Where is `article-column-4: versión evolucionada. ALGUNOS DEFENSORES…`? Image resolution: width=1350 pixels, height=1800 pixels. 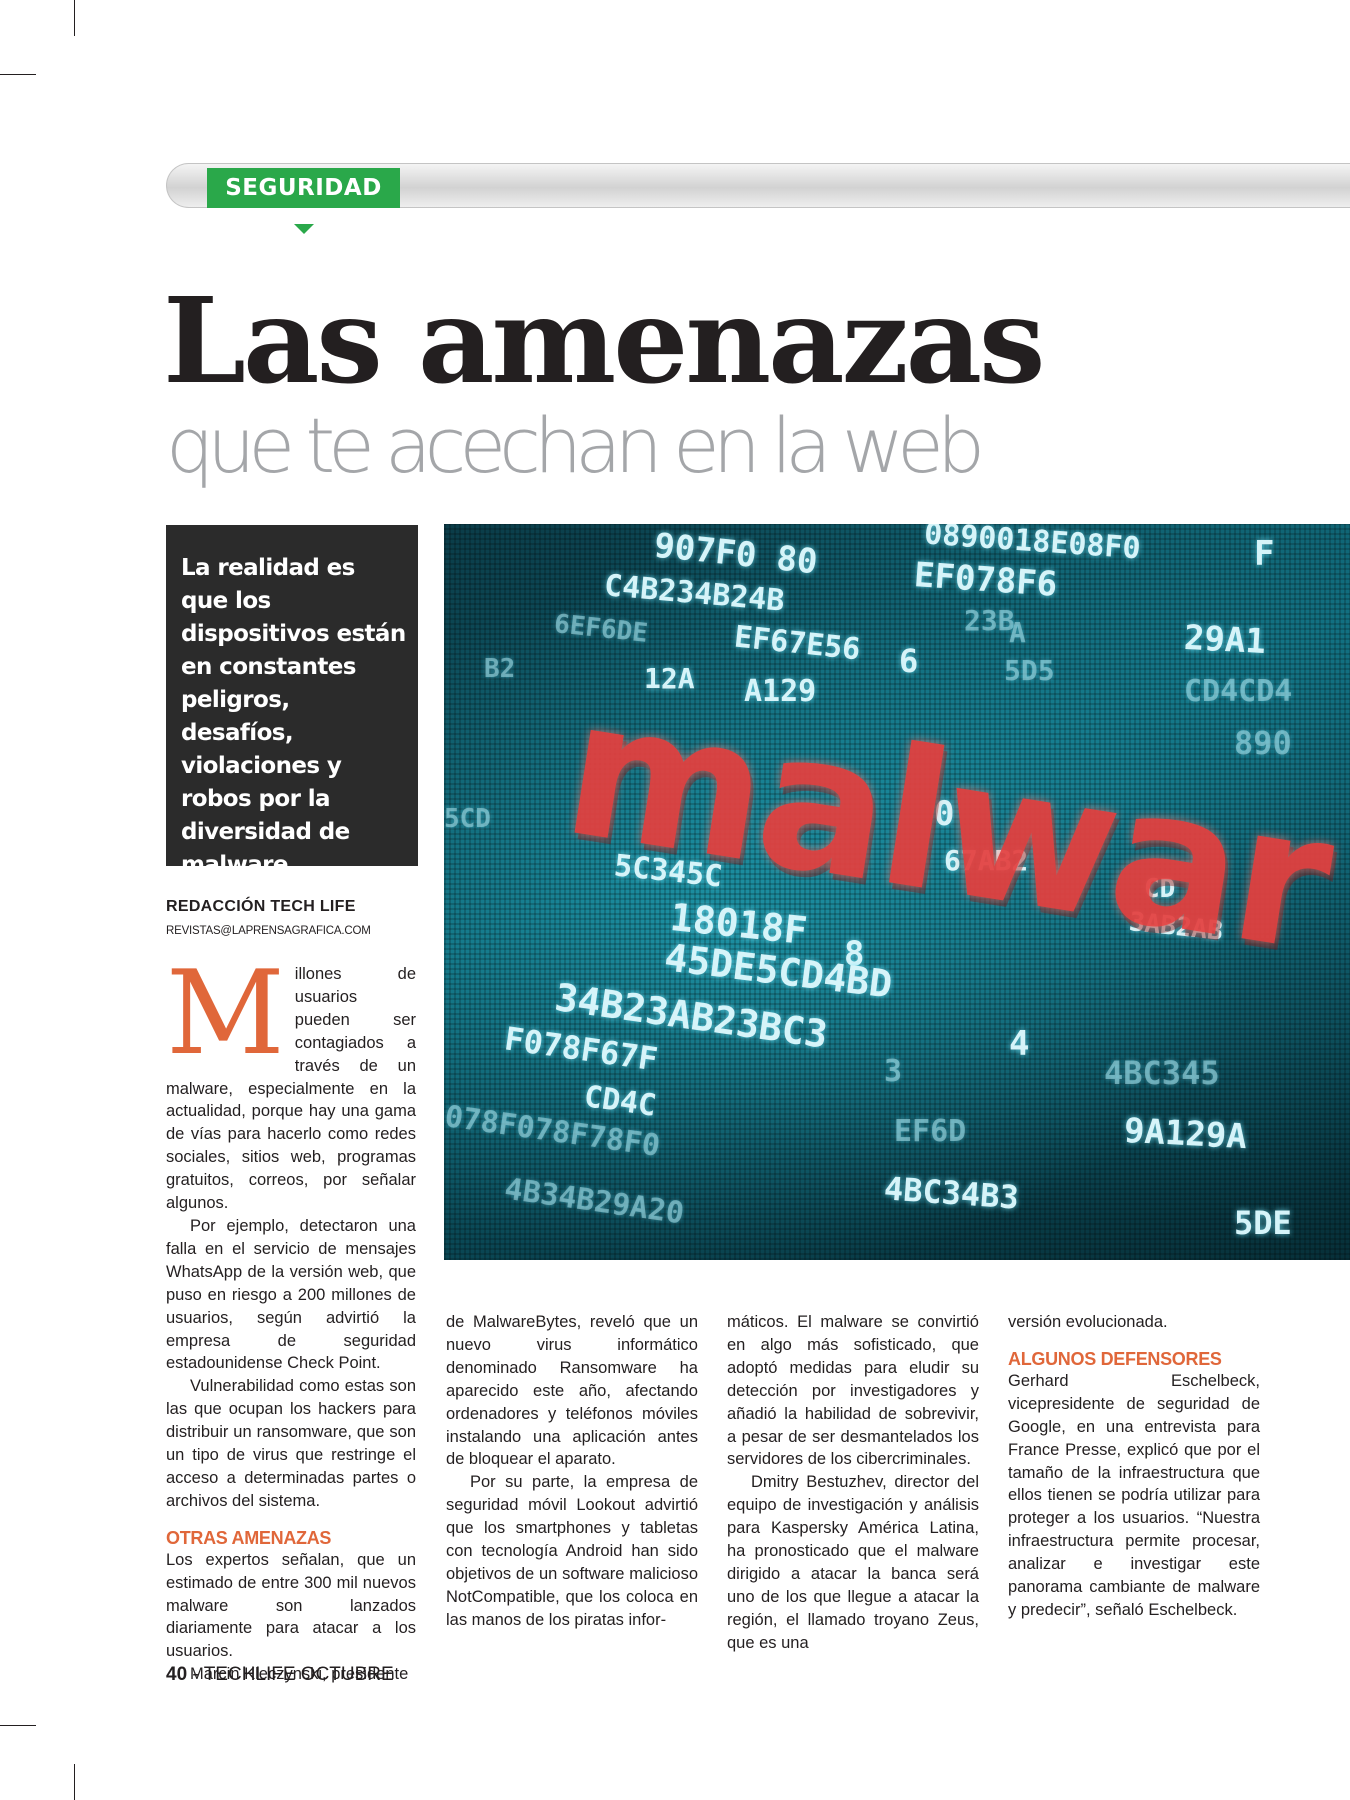
article-column-4: versión evolucionada. ALGUNOS DEFENSORES… is located at coordinates (1134, 1466).